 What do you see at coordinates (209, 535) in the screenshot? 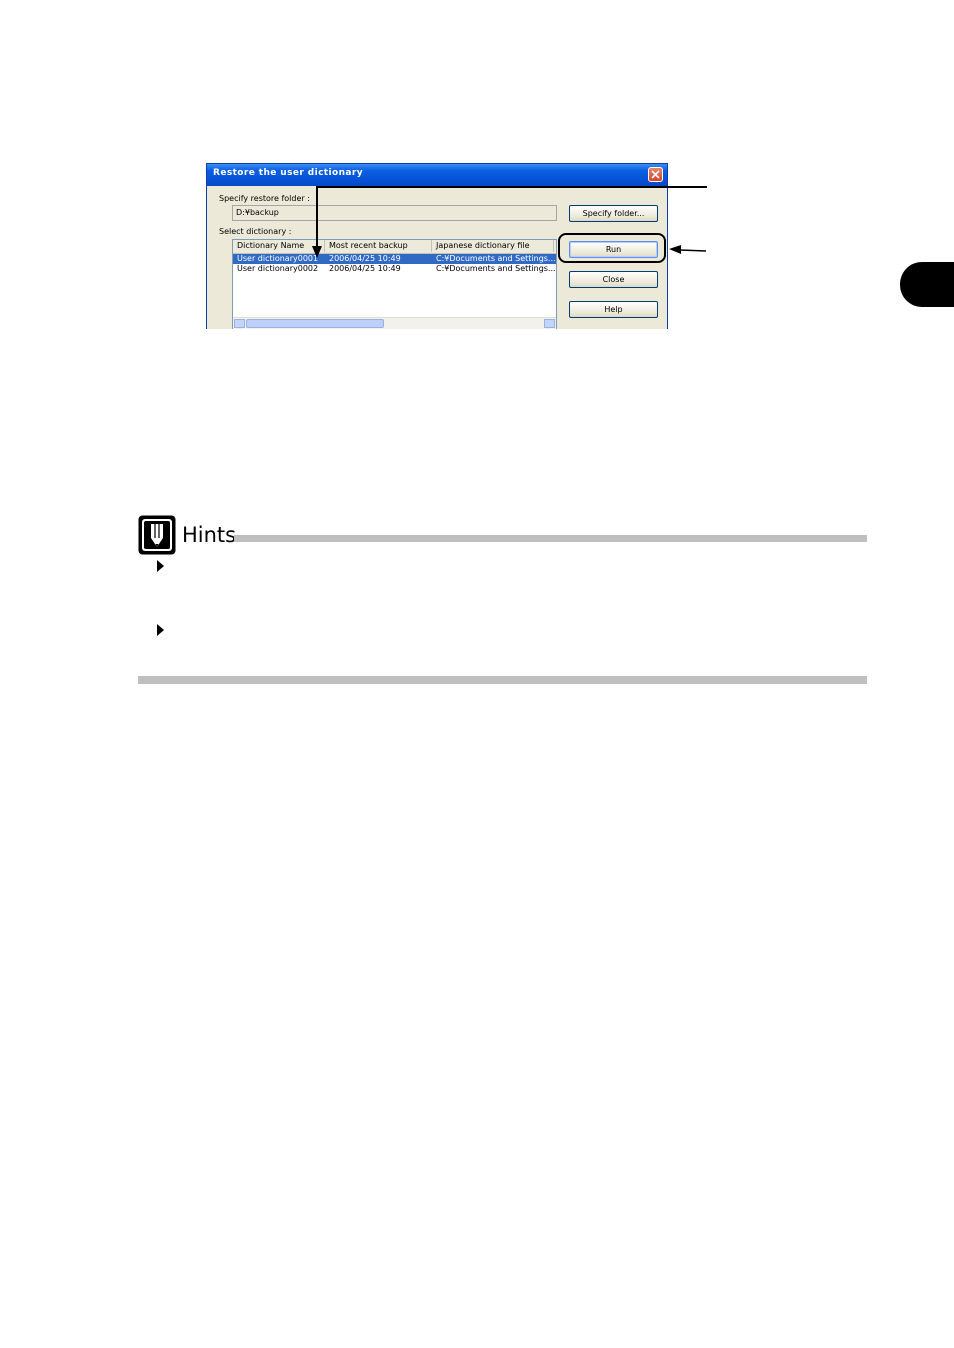
I see `hints-heading: Hints` at bounding box center [209, 535].